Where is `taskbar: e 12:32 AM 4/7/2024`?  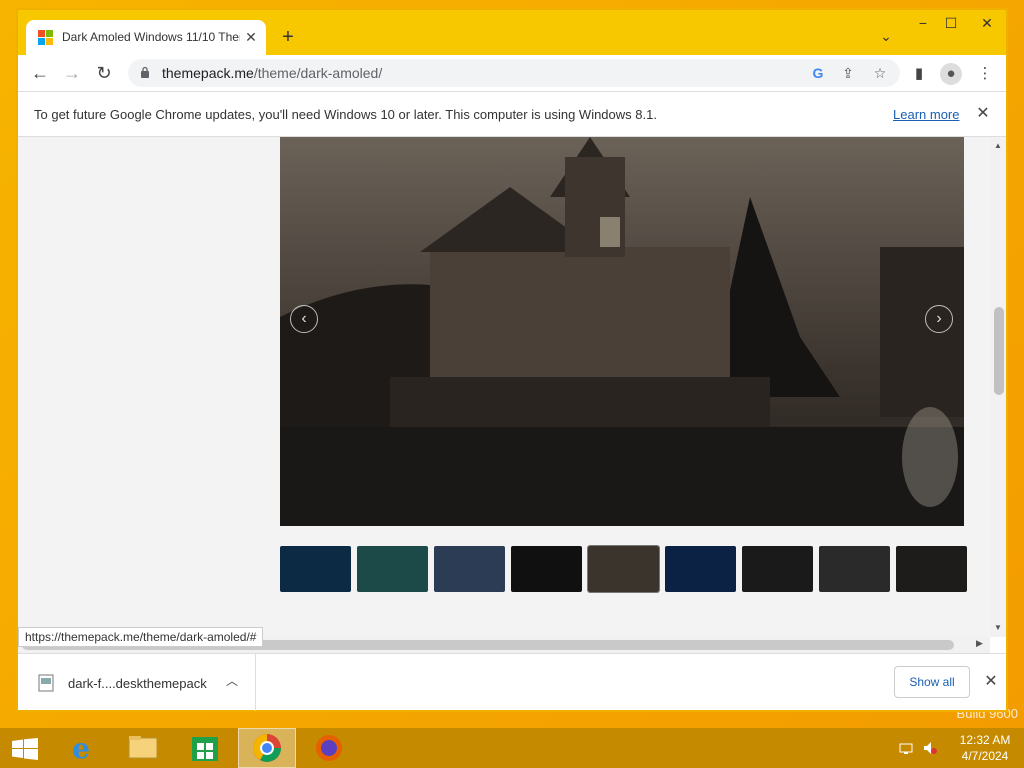
taskbar: e 12:32 AM 4/7/2024 is located at coordinates (512, 748).